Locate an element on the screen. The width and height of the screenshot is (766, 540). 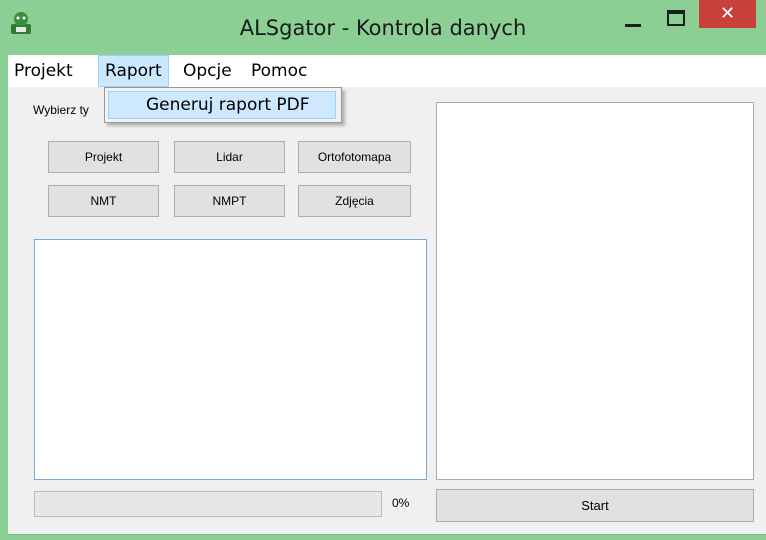
close-button: ✕ is located at coordinates (727, 14).